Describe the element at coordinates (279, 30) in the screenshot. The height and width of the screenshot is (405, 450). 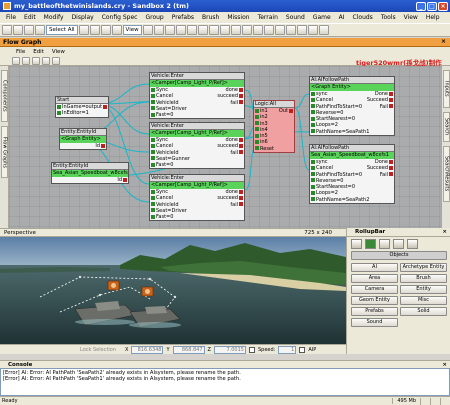
I see `sound-icon` at that location.